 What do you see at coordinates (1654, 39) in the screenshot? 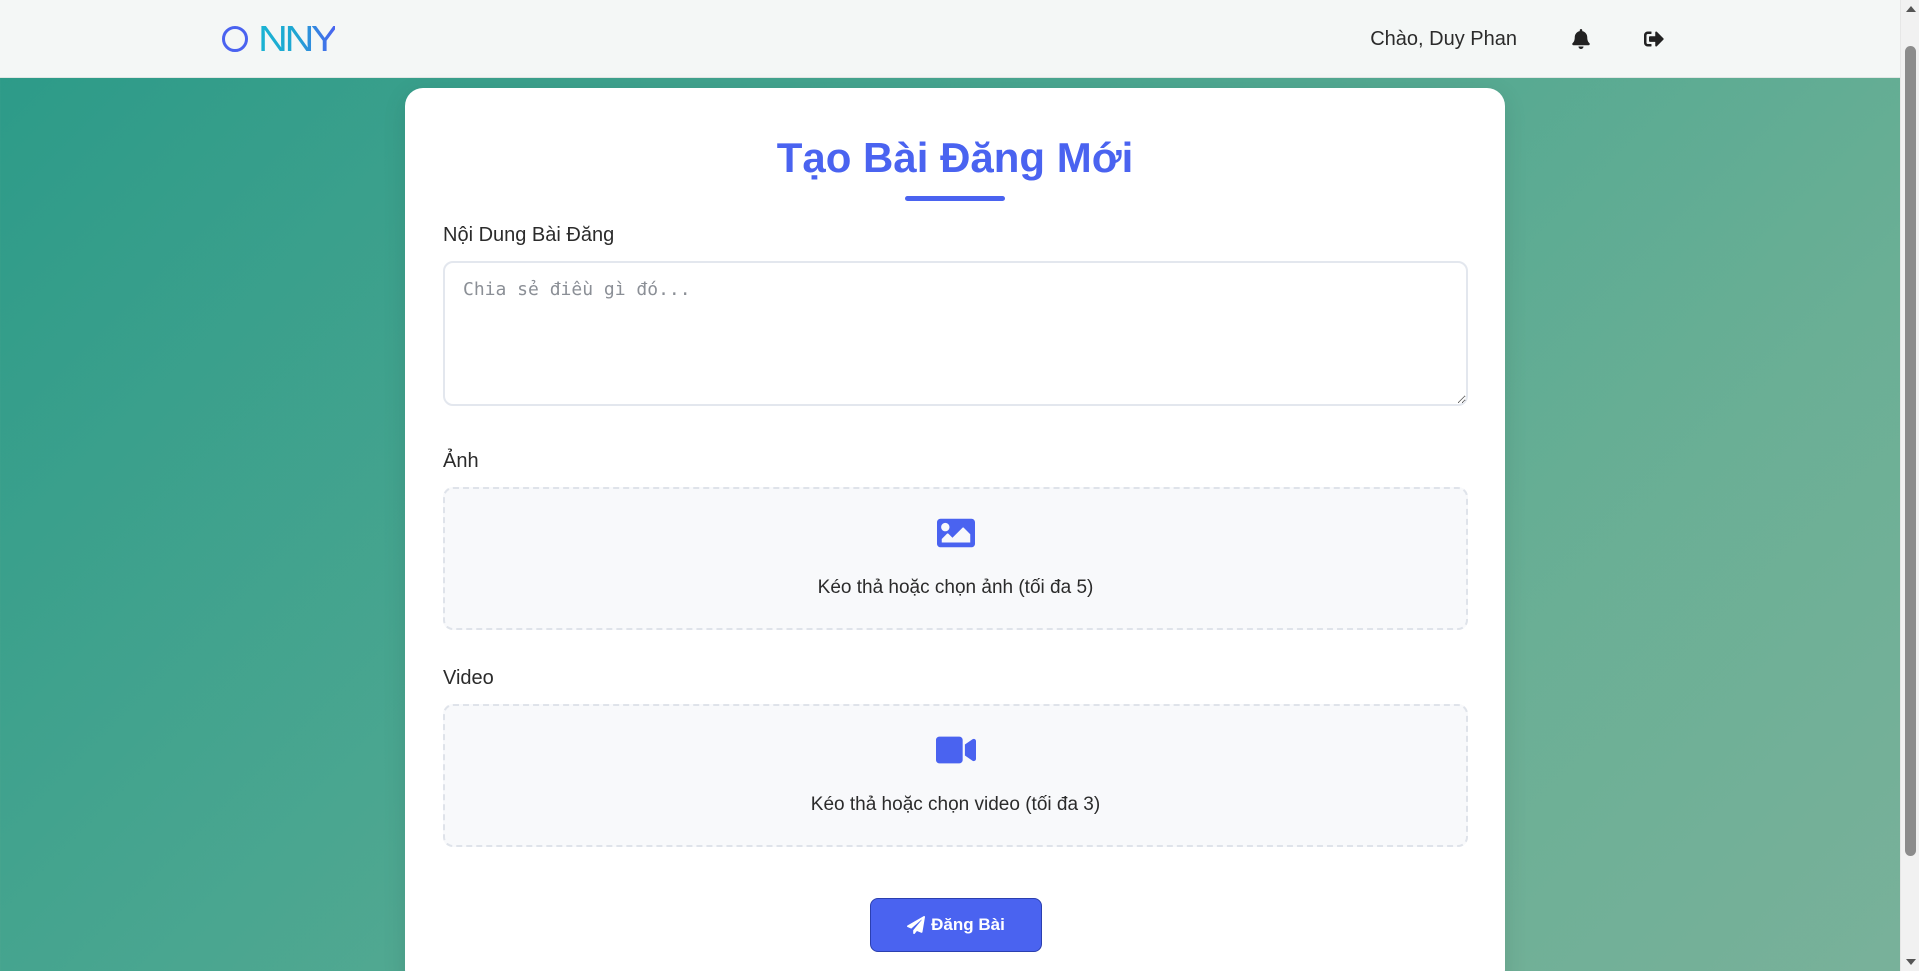
I see `sign-out-icon` at bounding box center [1654, 39].